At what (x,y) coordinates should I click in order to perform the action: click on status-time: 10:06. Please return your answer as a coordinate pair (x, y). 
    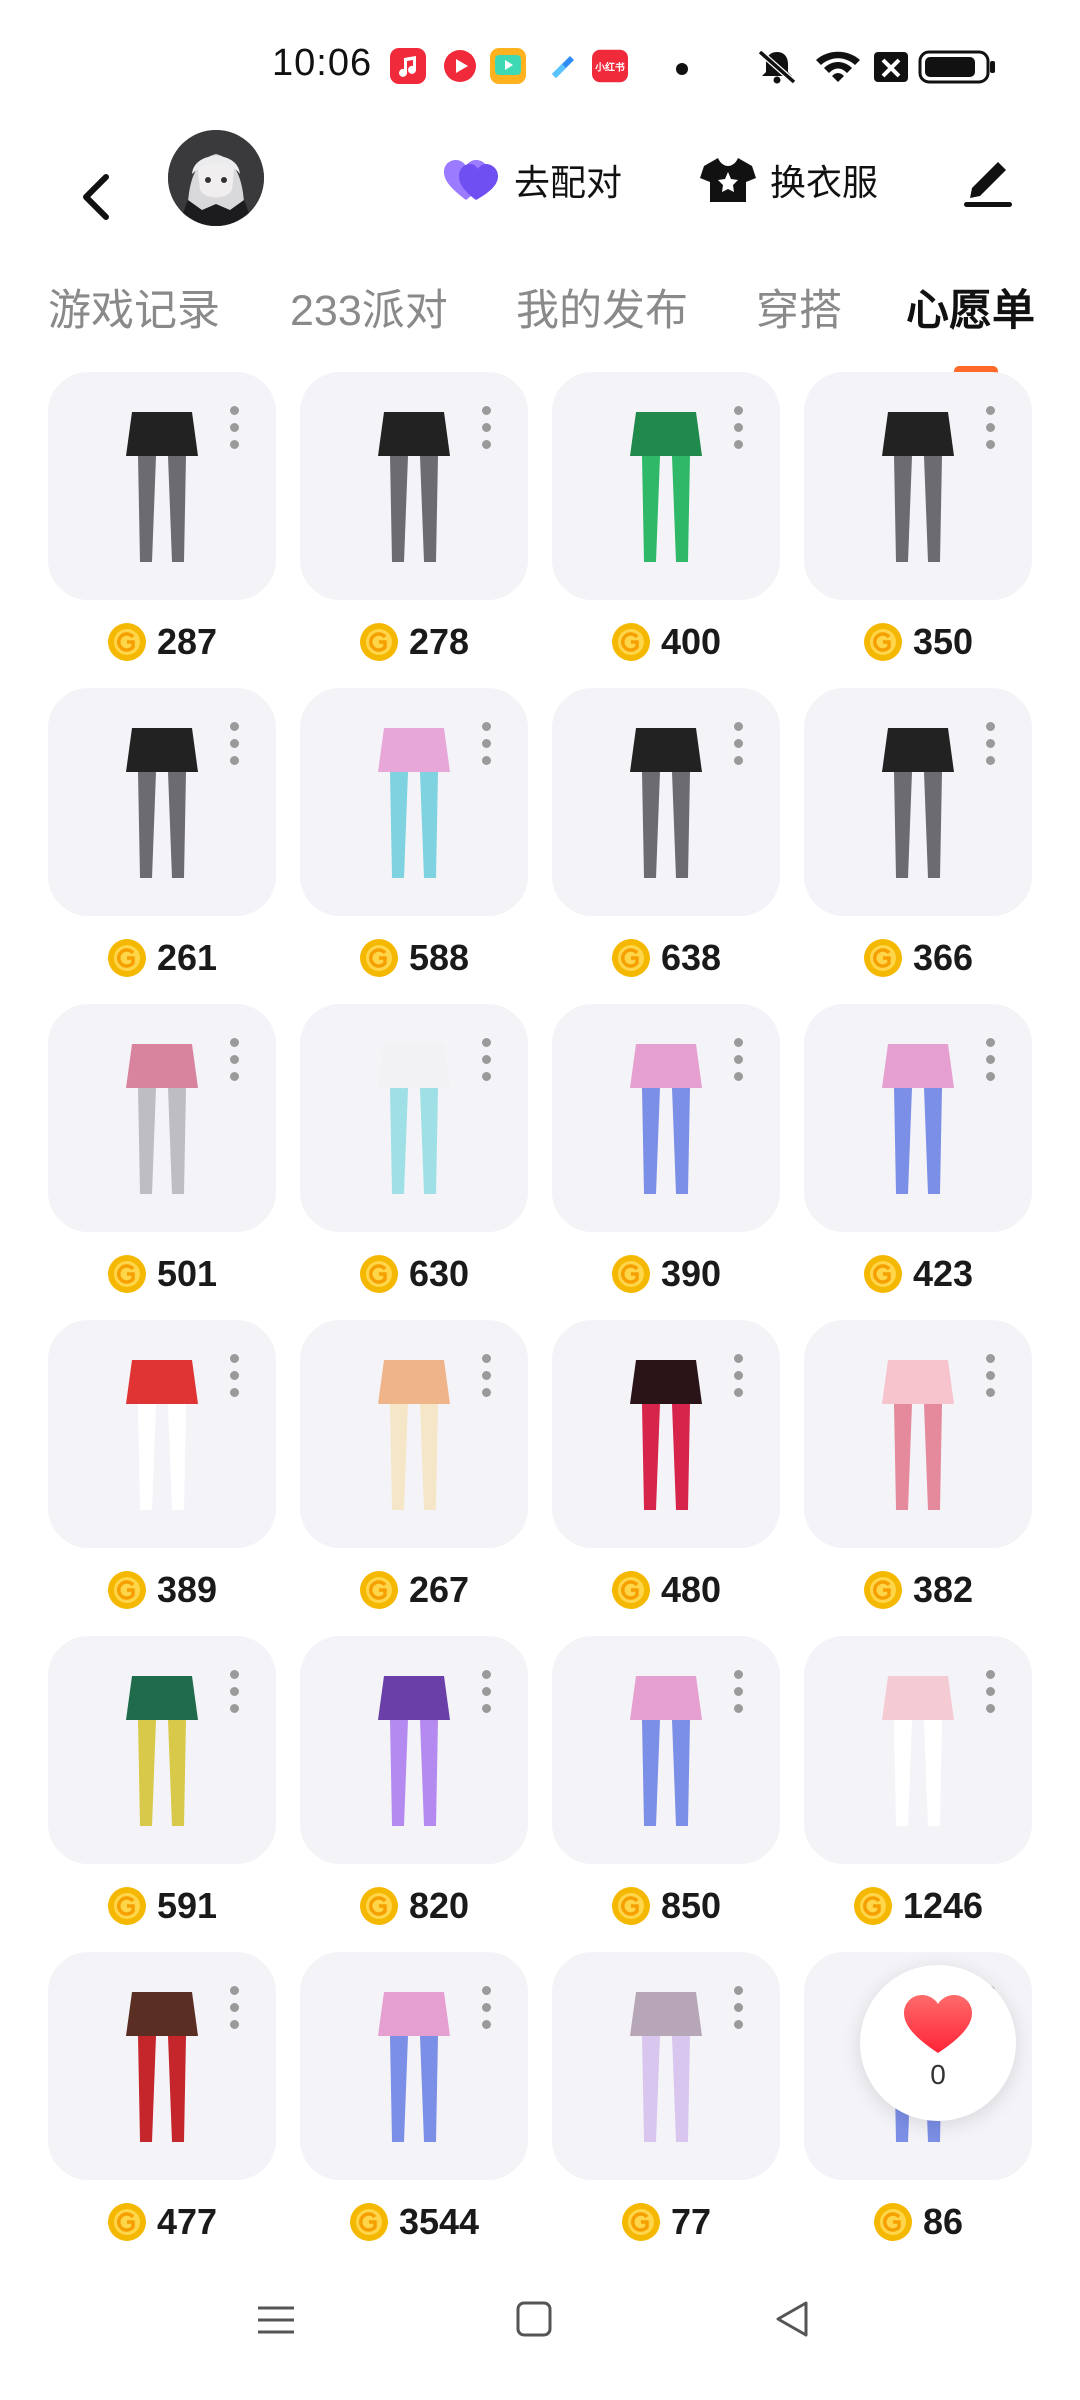
    Looking at the image, I should click on (322, 63).